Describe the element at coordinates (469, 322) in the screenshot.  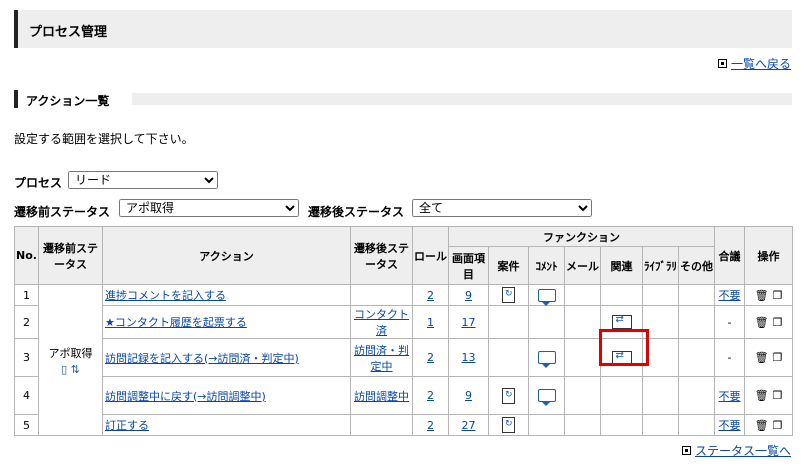
I see `screen-item-link: 17` at that location.